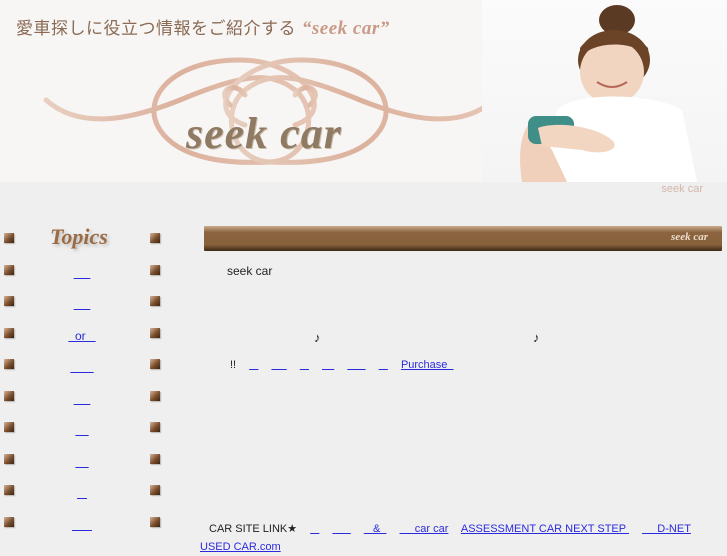 This screenshot has width=727, height=556. I want to click on tagline-text: 愛車探しに役立つ情報をご紹介する, so click(156, 29).